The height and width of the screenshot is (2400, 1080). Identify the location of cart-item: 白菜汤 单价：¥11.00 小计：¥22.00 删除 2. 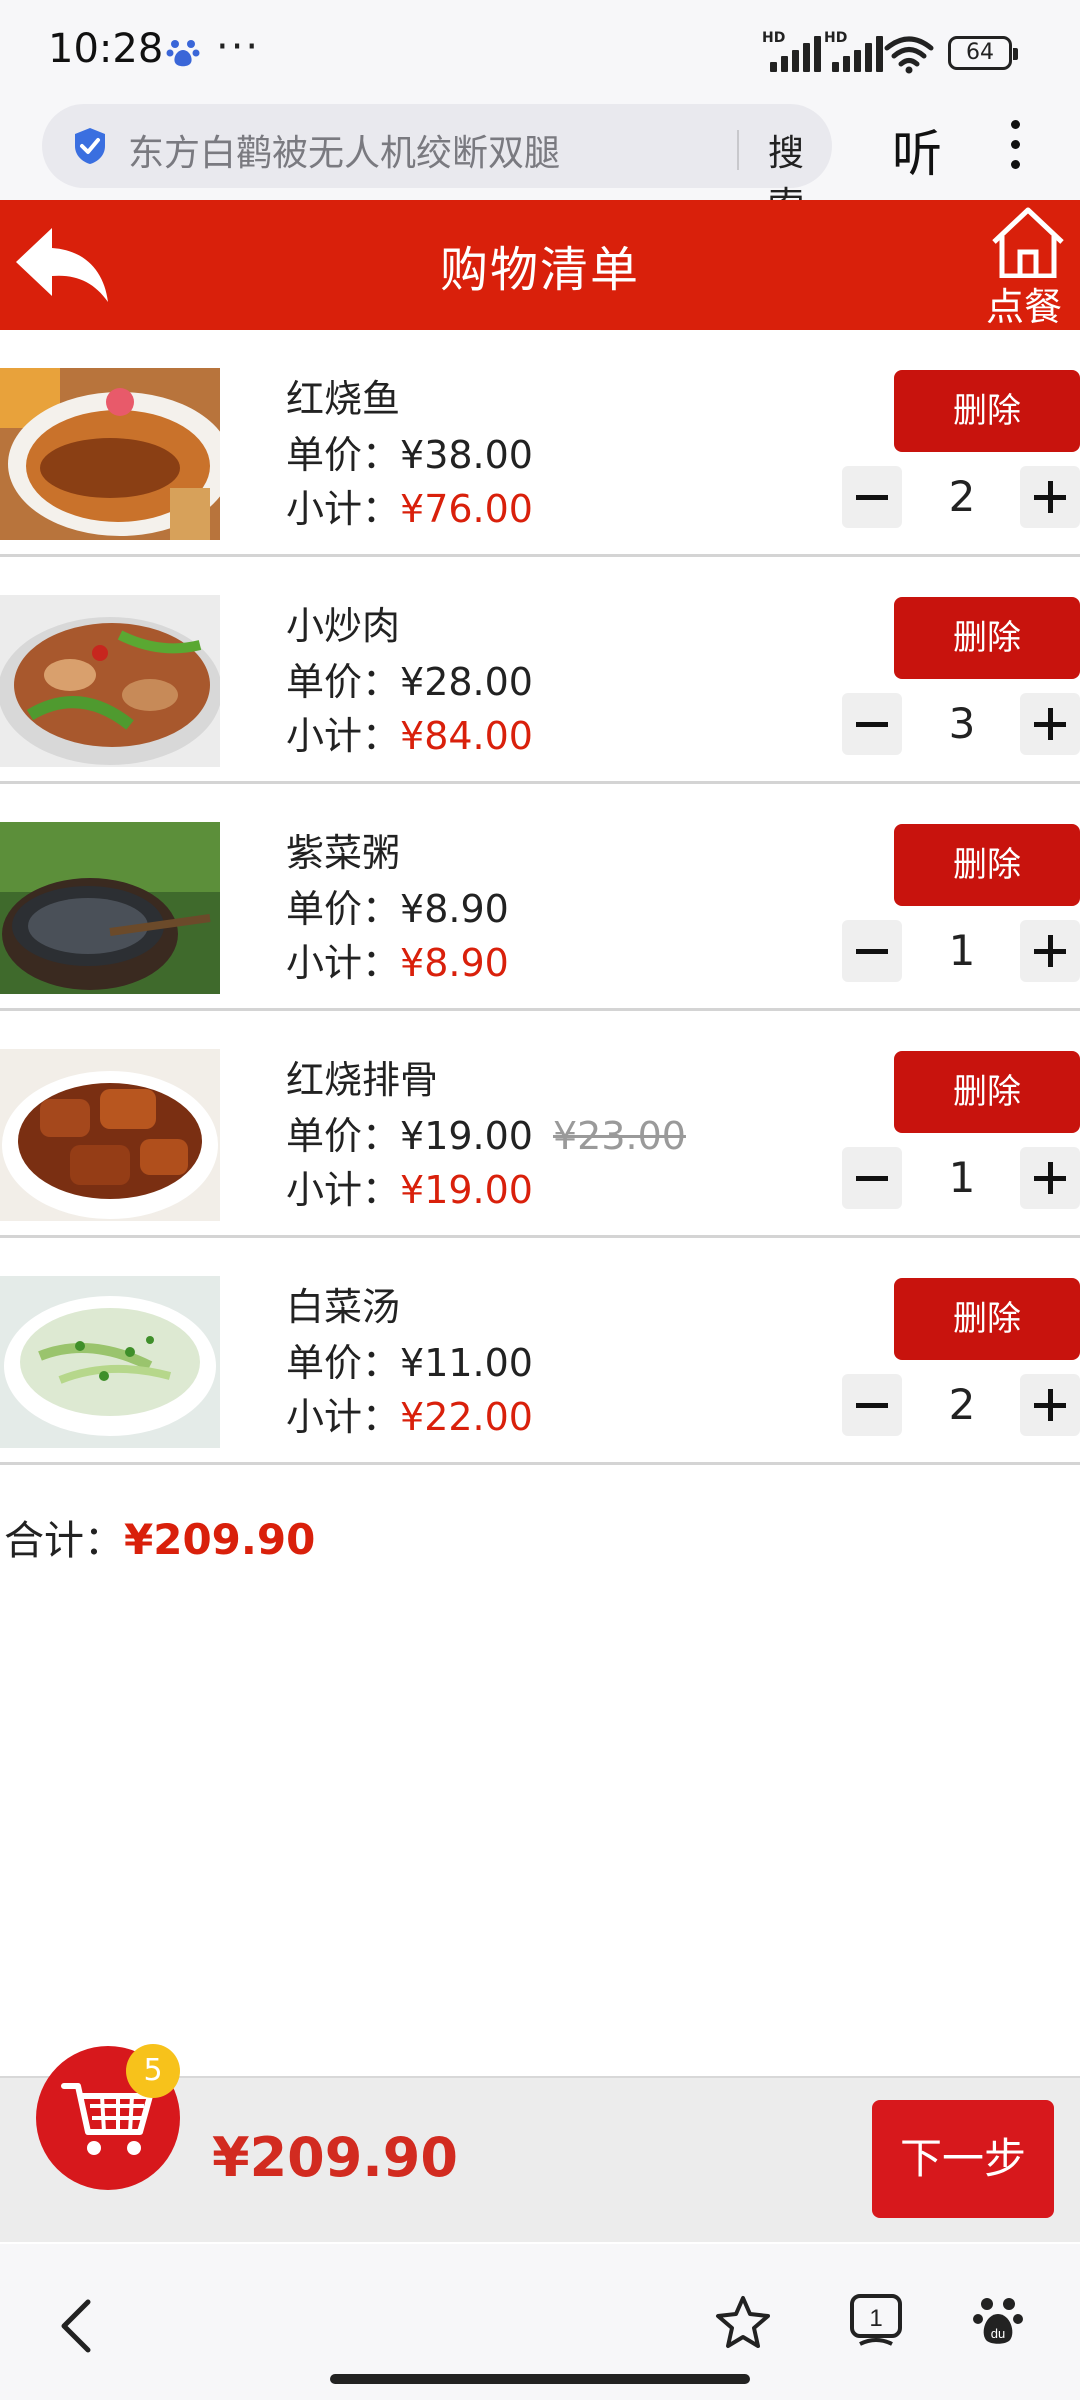
(540, 1351).